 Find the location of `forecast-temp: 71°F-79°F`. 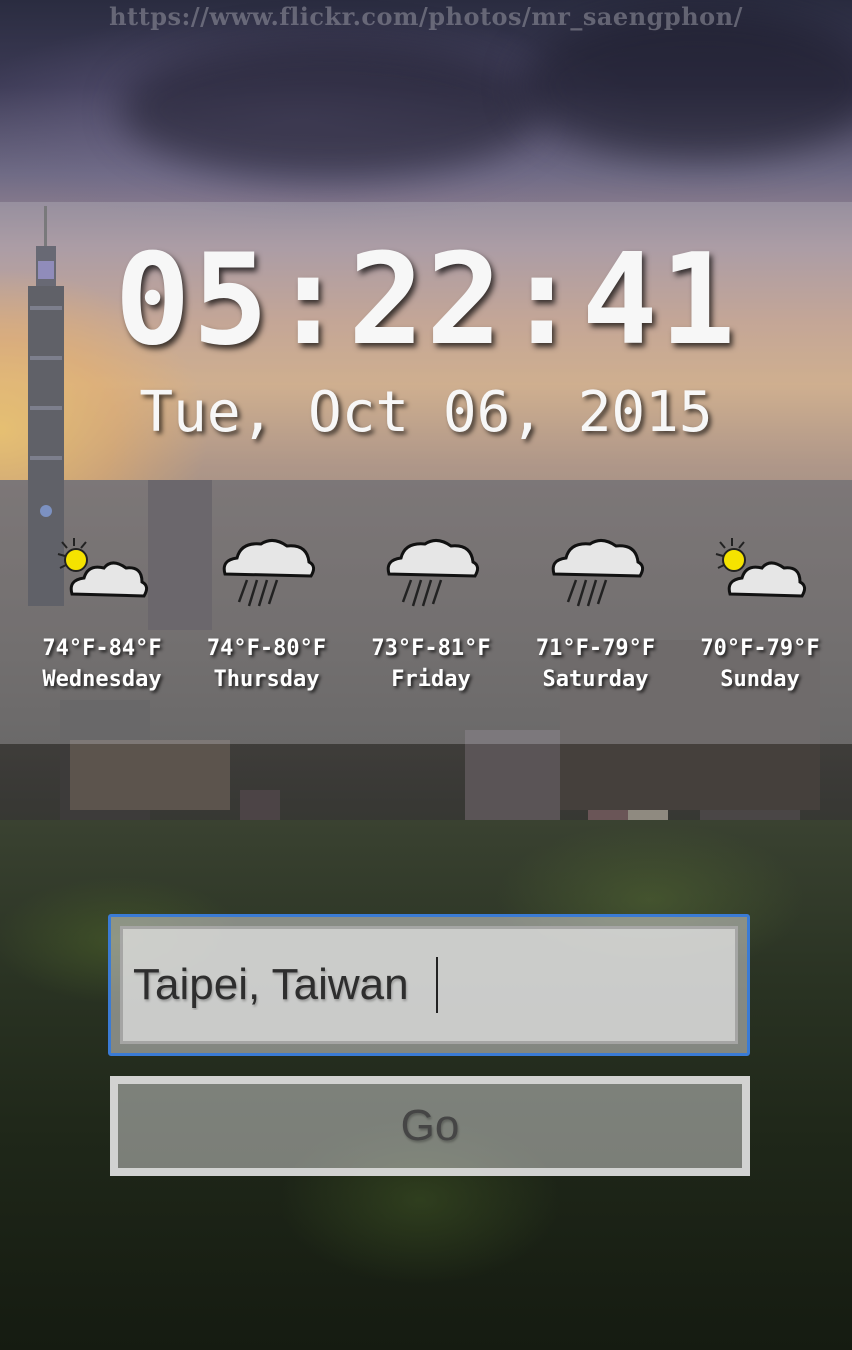

forecast-temp: 71°F-79°F is located at coordinates (595, 648).